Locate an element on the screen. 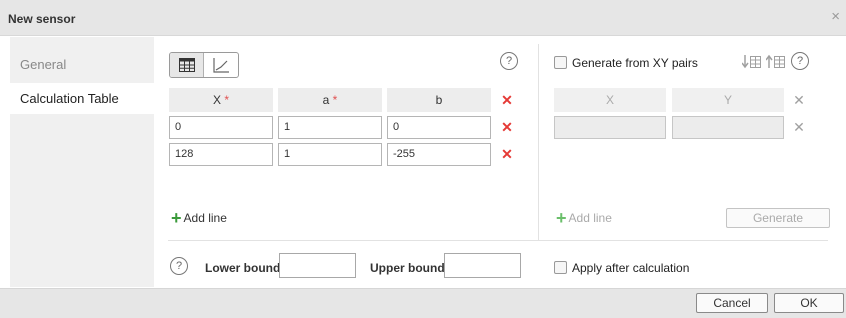  view-mode-switch is located at coordinates (204, 65).